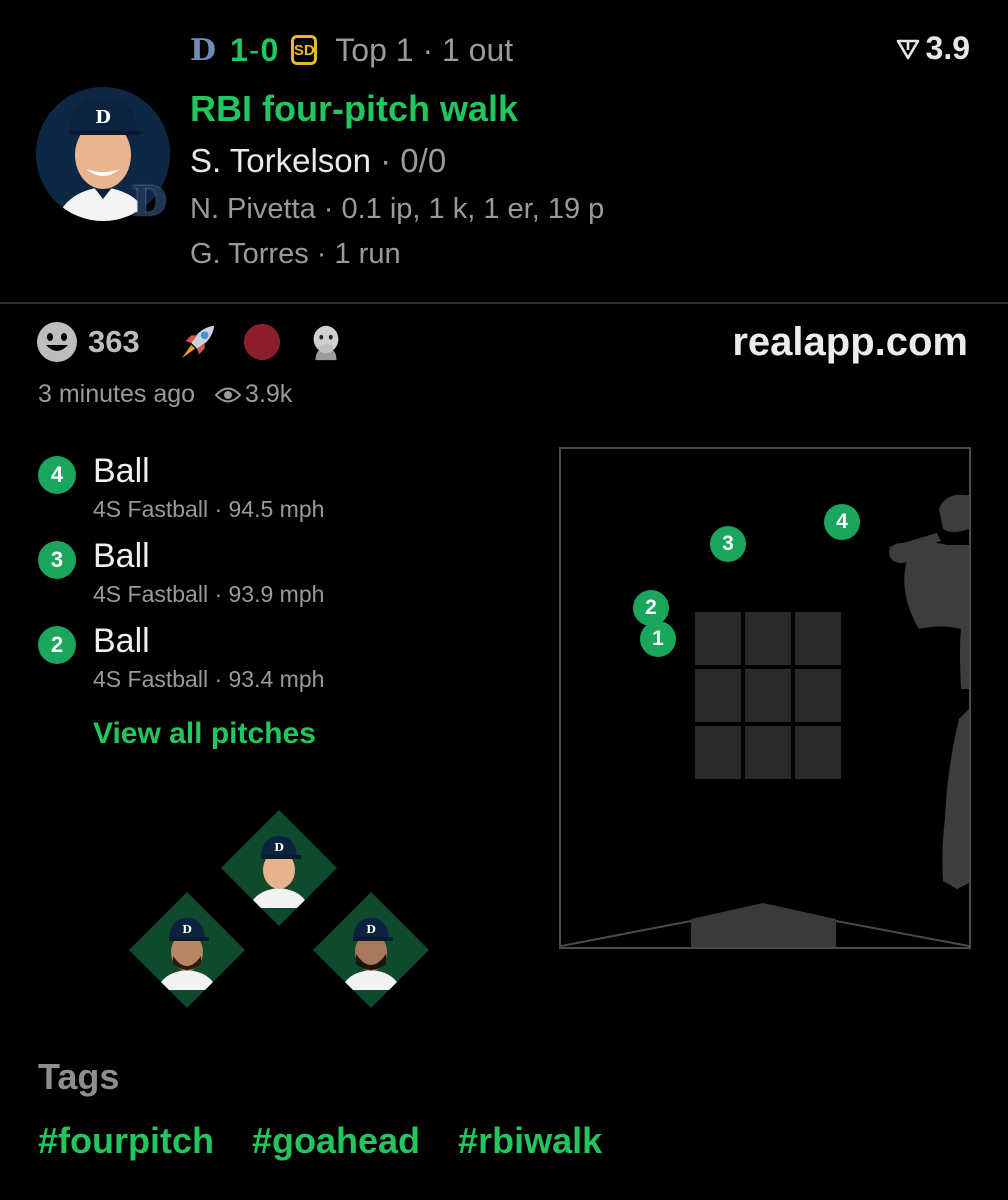 The width and height of the screenshot is (1008, 1200). What do you see at coordinates (276, 509) in the screenshot?
I see `pitch-speed: 94.5 mph` at bounding box center [276, 509].